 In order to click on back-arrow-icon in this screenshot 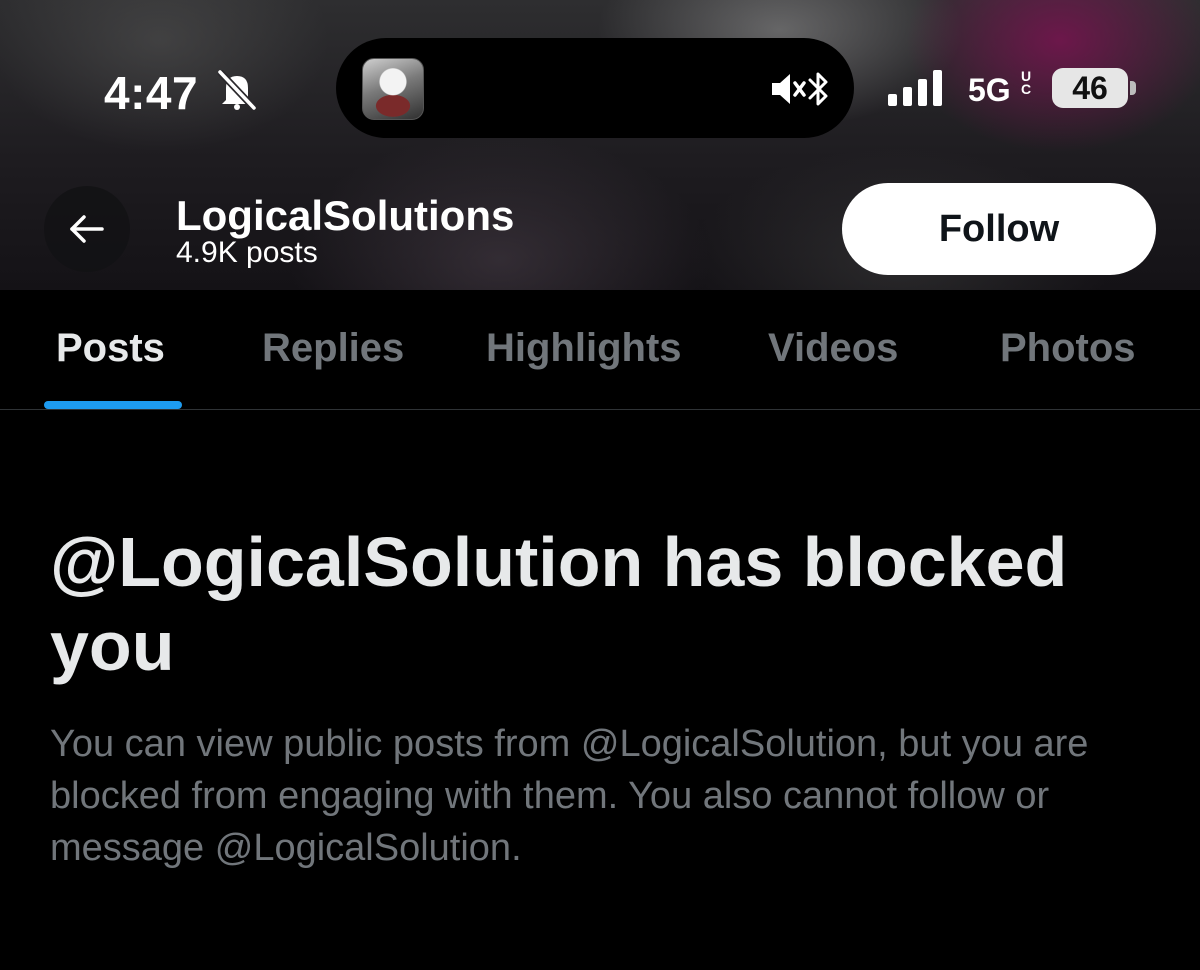, I will do `click(87, 229)`.